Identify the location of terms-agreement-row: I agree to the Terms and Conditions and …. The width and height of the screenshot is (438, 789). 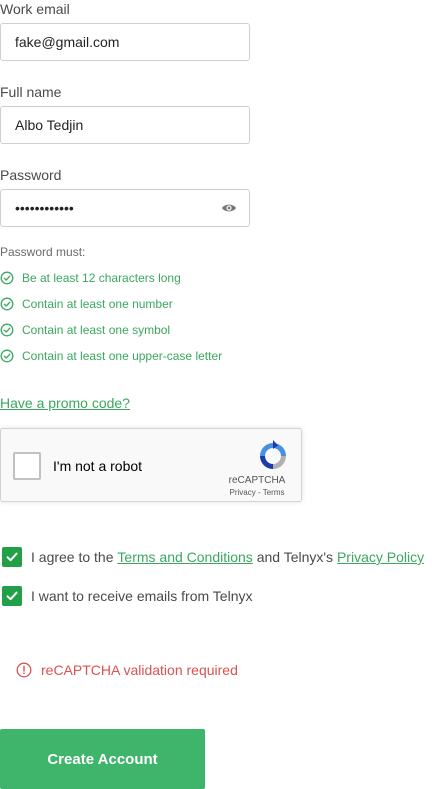
(213, 557).